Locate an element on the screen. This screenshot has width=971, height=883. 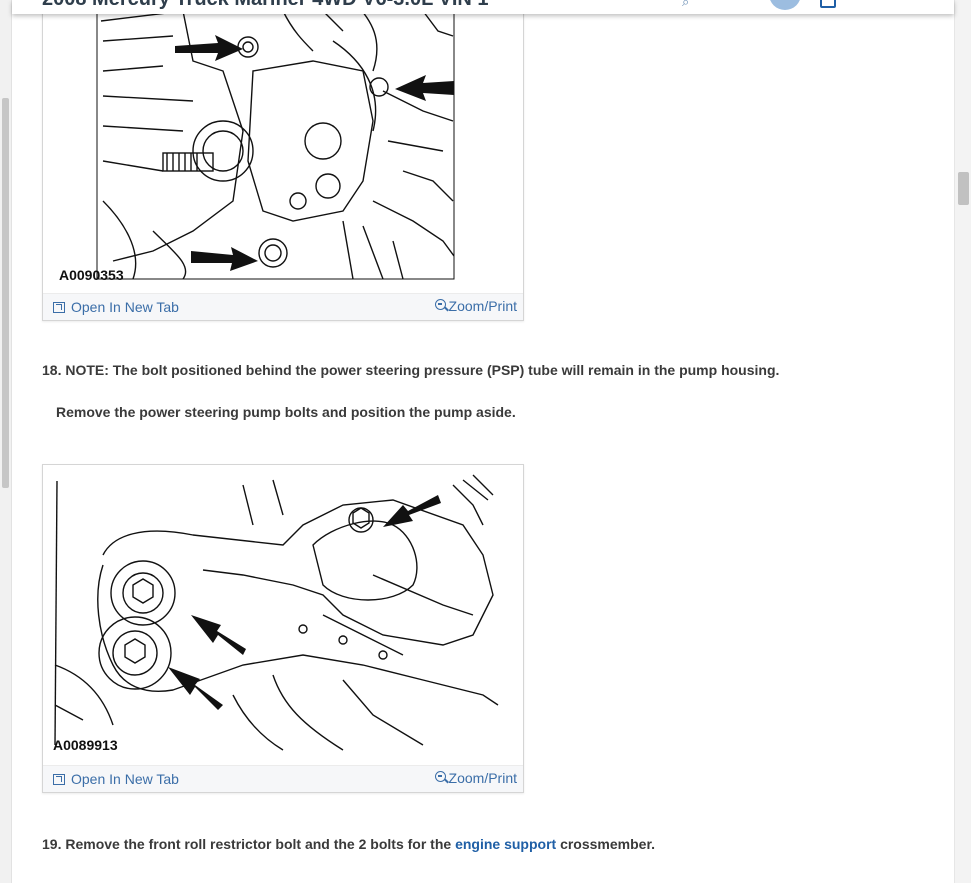
roll-restrictor-drawing is located at coordinates (276, 612).